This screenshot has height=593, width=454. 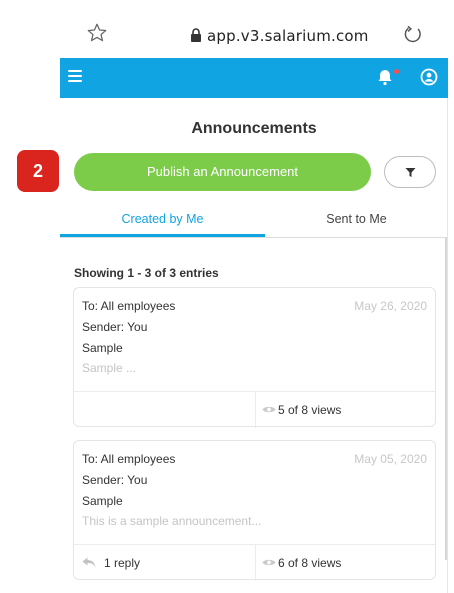 I want to click on views-count: 5 of 8 views, so click(x=301, y=410).